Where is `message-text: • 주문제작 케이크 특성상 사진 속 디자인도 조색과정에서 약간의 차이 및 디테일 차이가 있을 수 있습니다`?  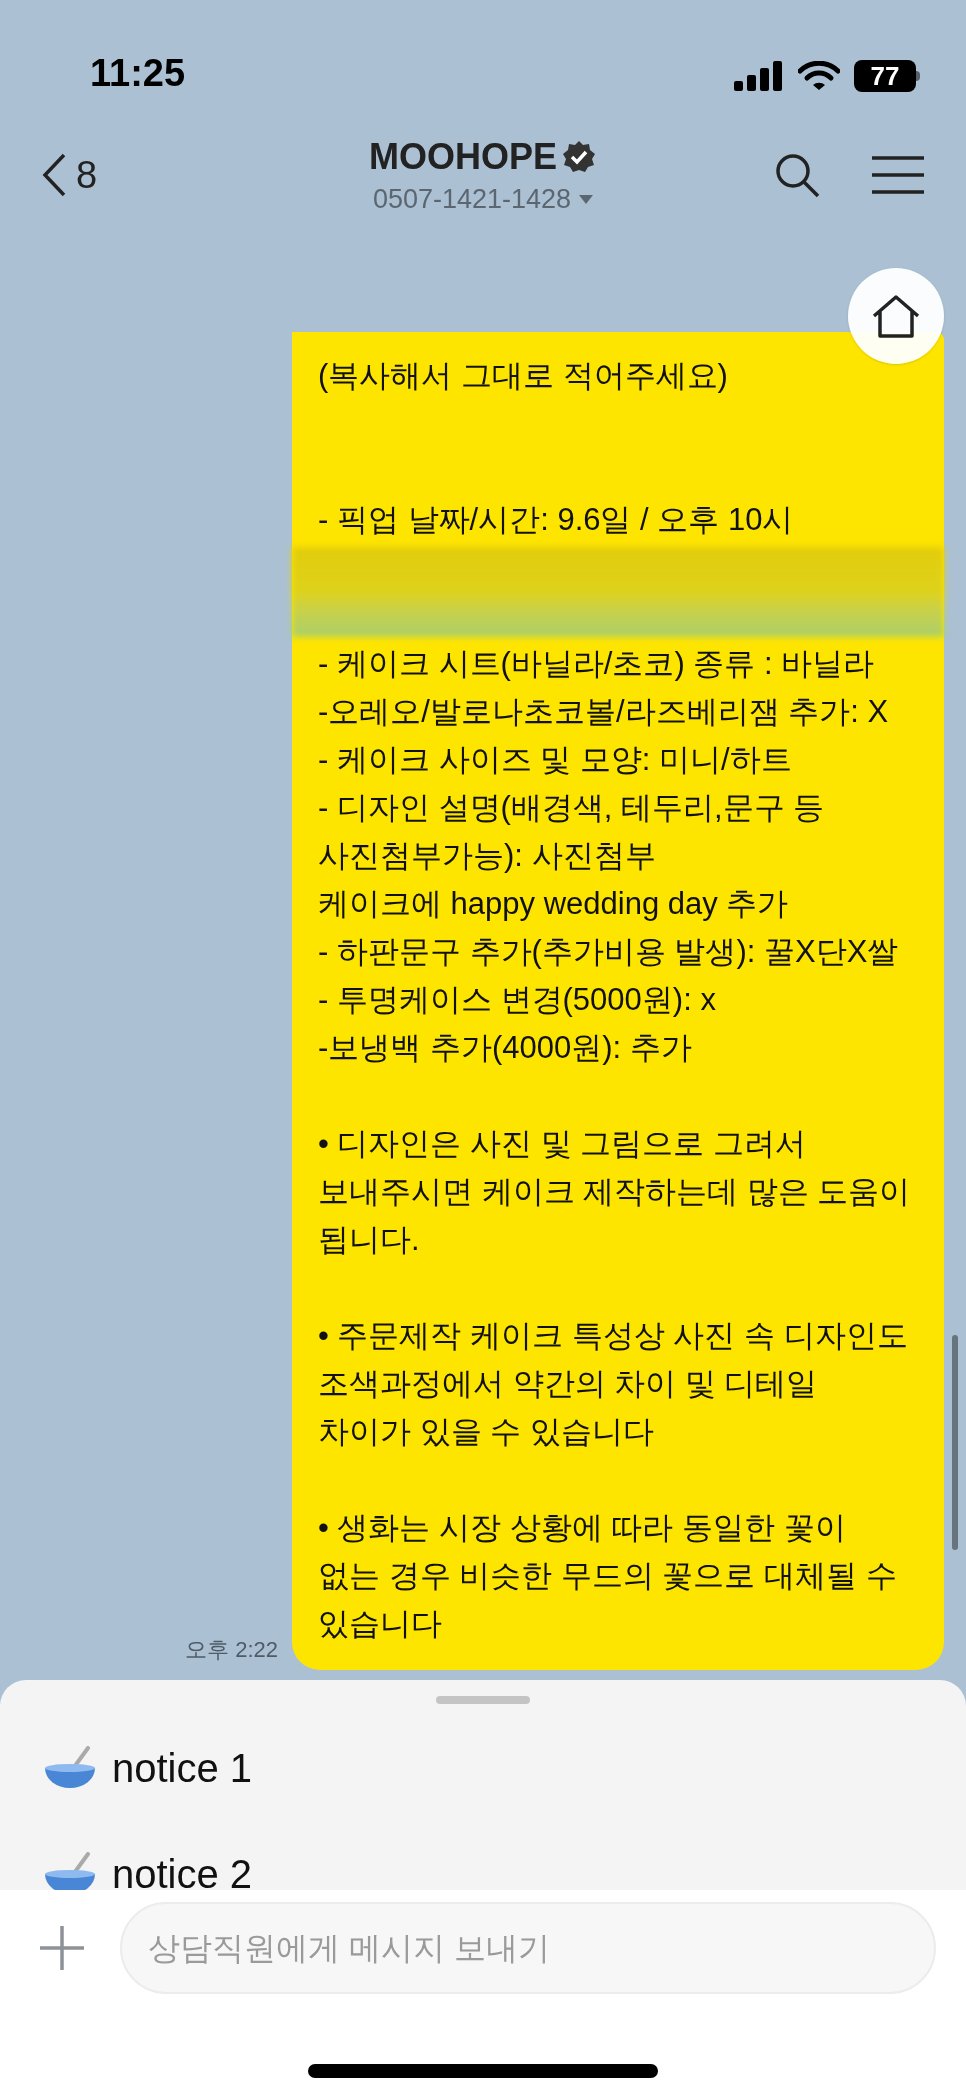 message-text: • 주문제작 케이크 특성상 사진 속 디자인도 조색과정에서 약간의 차이 및 디테일 차이가 있을 수 있습니다 is located at coordinates (613, 1384).